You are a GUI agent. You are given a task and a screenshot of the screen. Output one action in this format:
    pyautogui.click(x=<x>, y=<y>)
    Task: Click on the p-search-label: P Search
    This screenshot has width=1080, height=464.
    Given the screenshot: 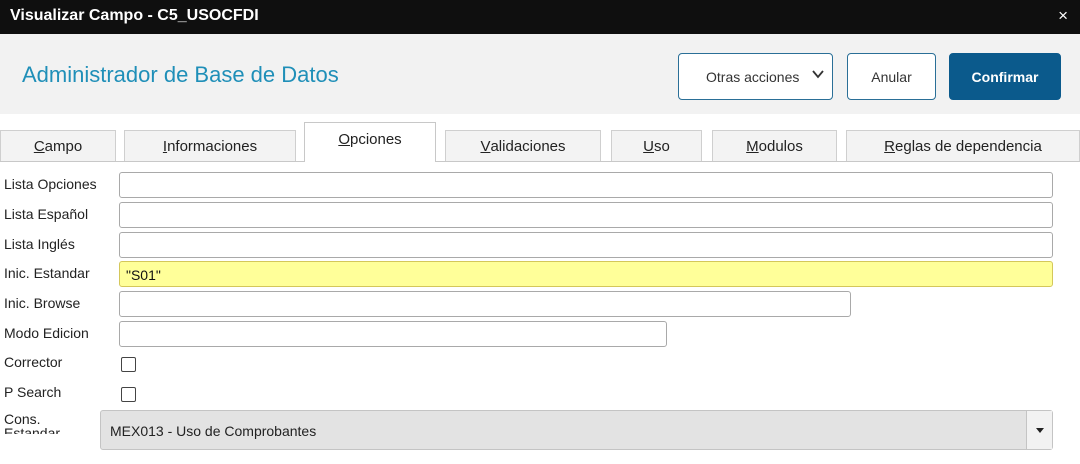 What is the action you would take?
    pyautogui.click(x=33, y=392)
    